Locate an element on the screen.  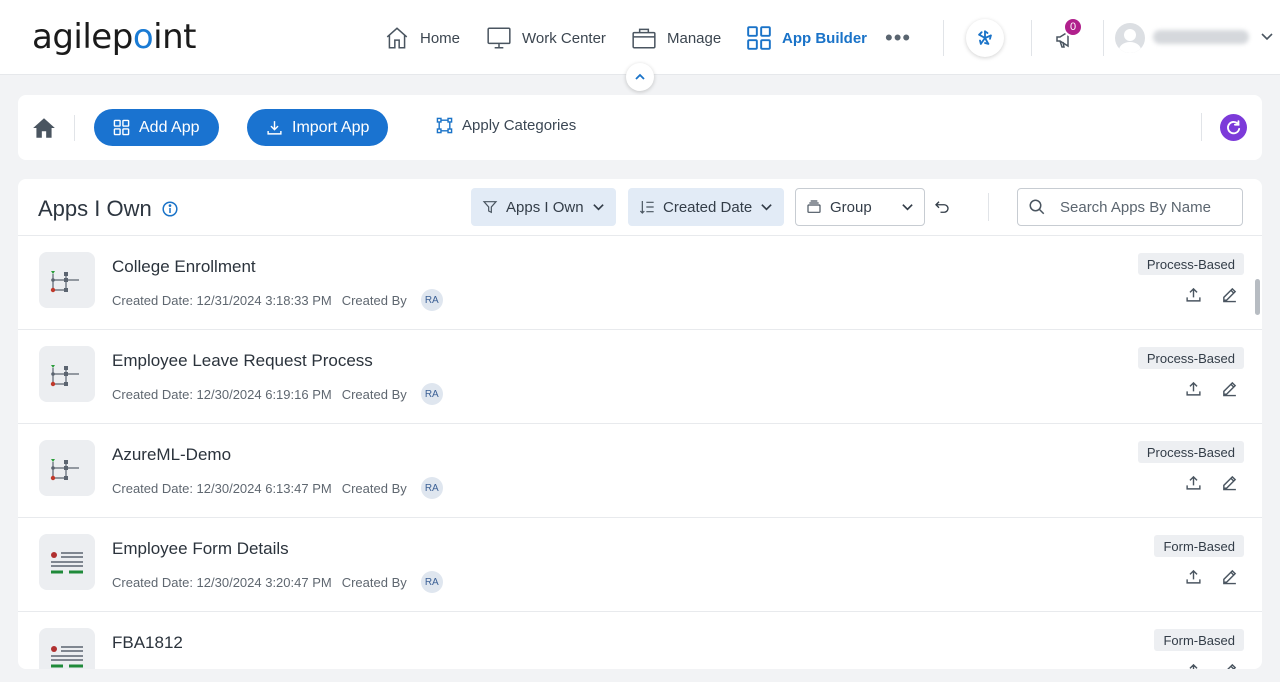
home-button is located at coordinates (44, 130).